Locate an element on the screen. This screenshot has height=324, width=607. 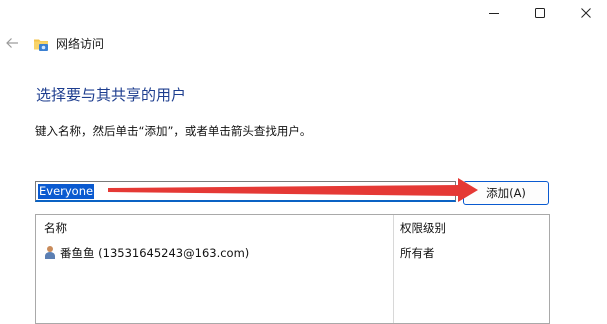
maximize-icon is located at coordinates (540, 13).